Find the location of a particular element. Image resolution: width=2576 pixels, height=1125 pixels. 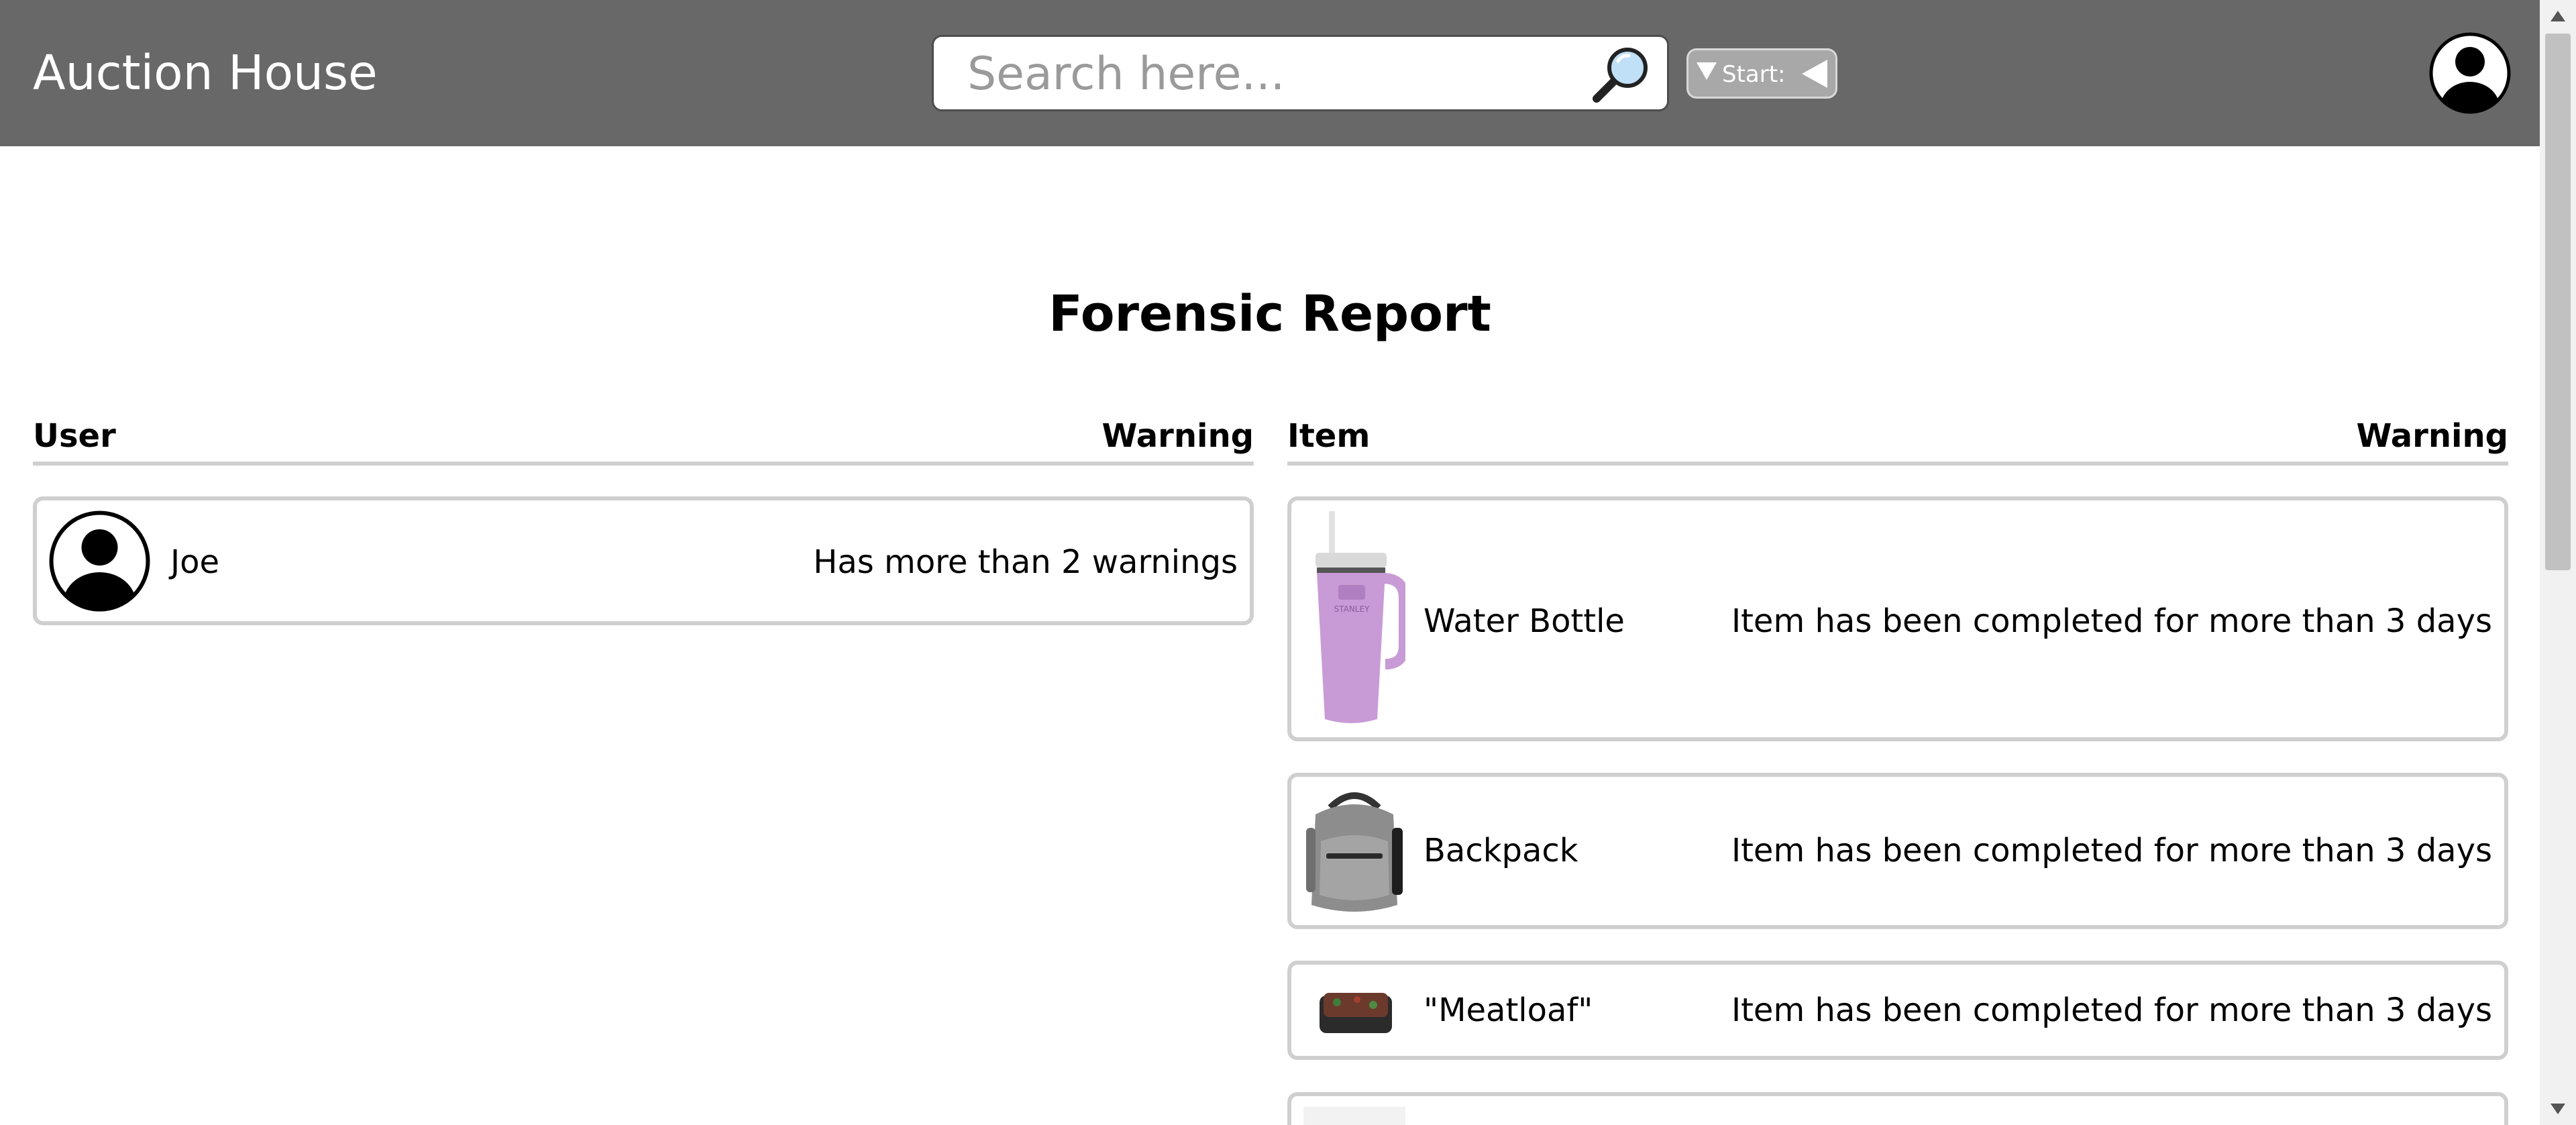

user-name: Joe is located at coordinates (194, 562).